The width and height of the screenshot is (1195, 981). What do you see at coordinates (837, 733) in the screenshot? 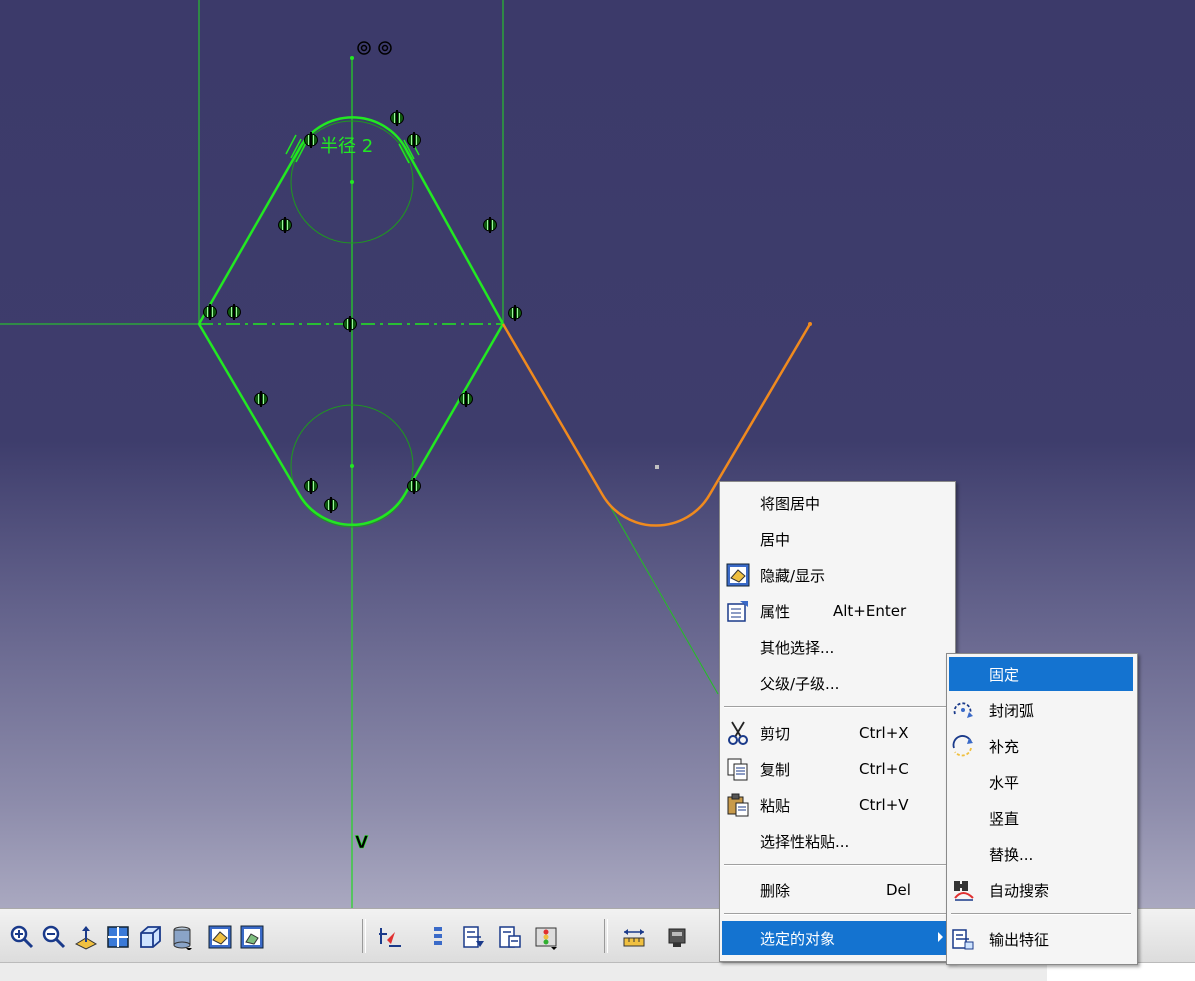
I see `menu-item-cut: 剪切 Ctrl+X` at bounding box center [837, 733].